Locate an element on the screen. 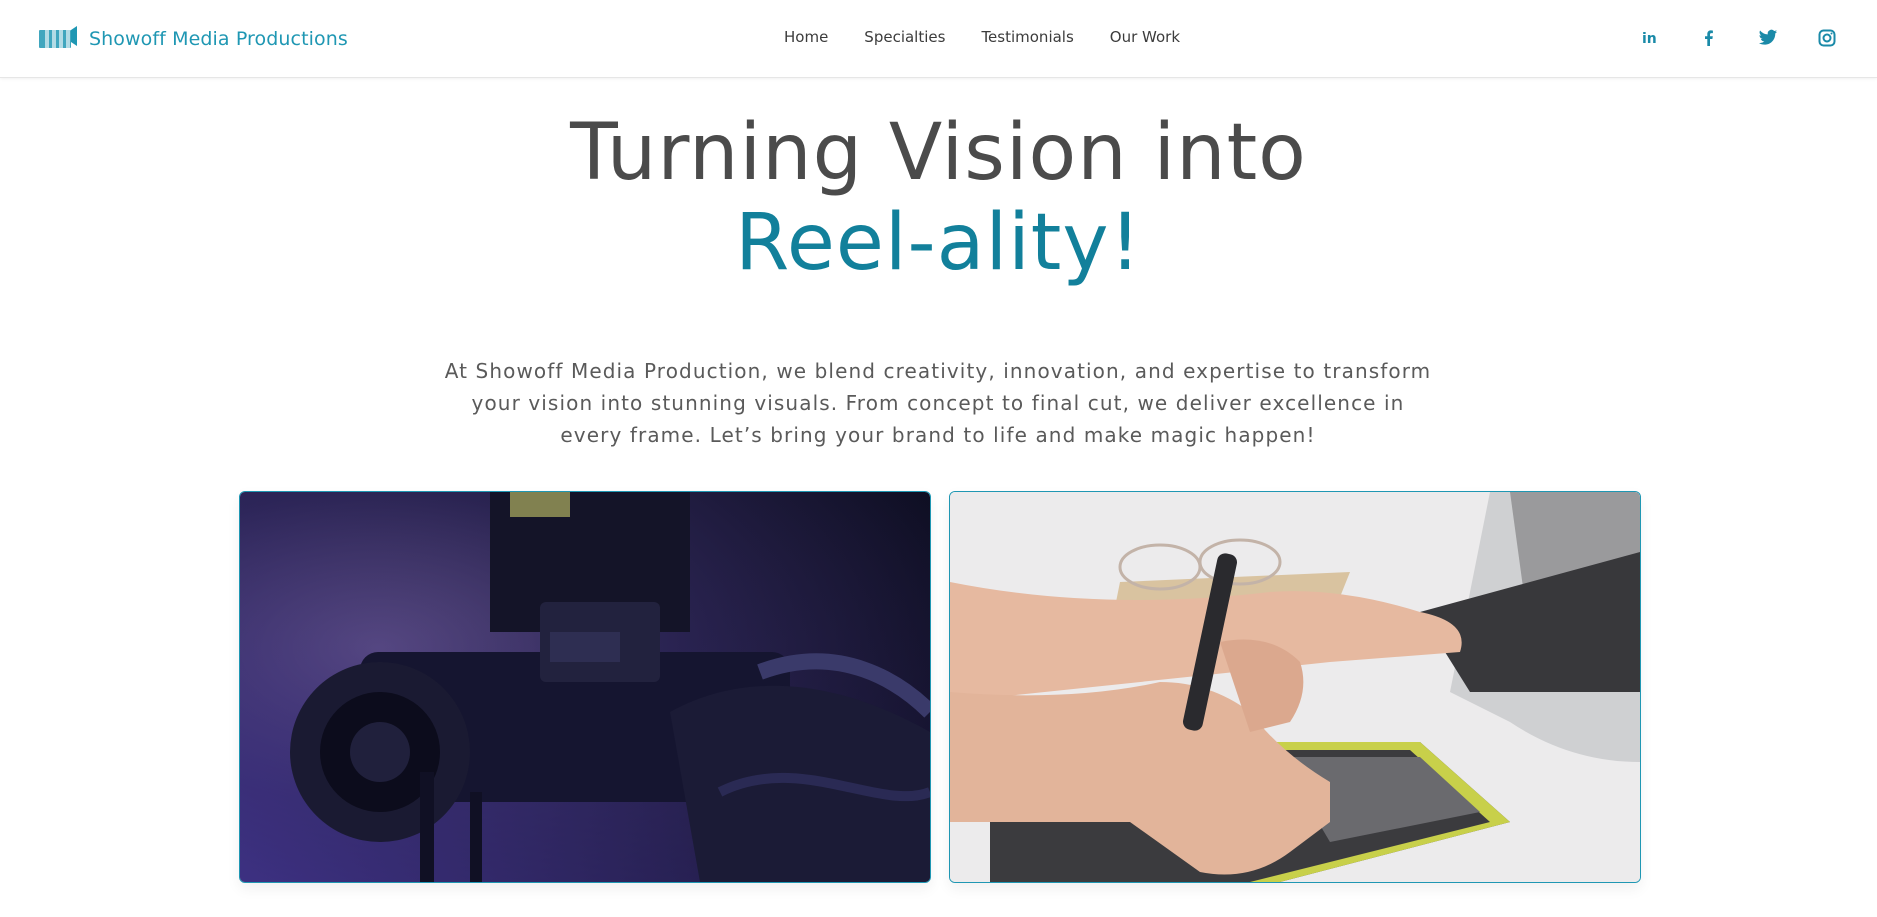 The image size is (1877, 917). main-nav: Home Specialties Testimonials Our Work is located at coordinates (1000, 37).